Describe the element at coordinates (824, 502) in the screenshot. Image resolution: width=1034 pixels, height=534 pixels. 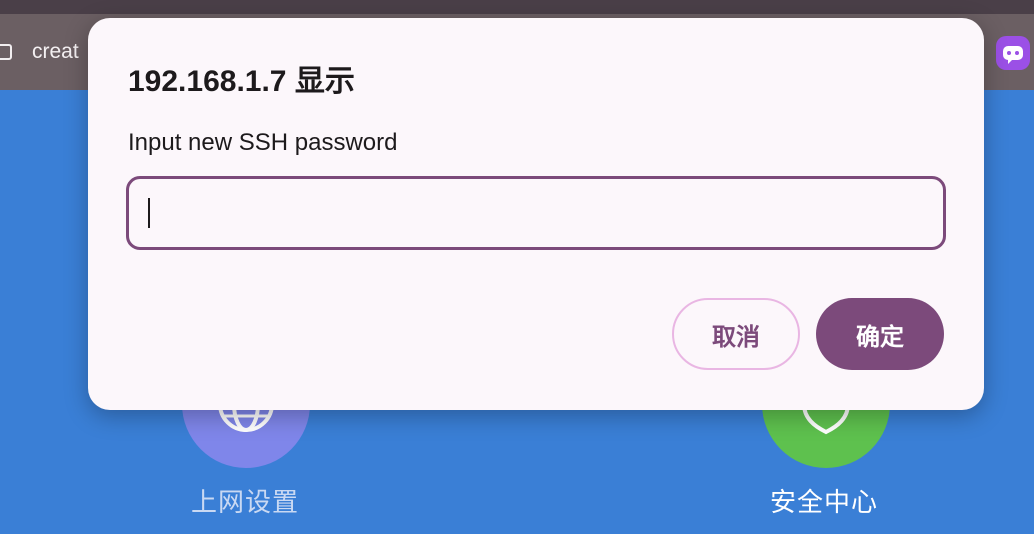
I see `security-center-label: 安全中心` at that location.